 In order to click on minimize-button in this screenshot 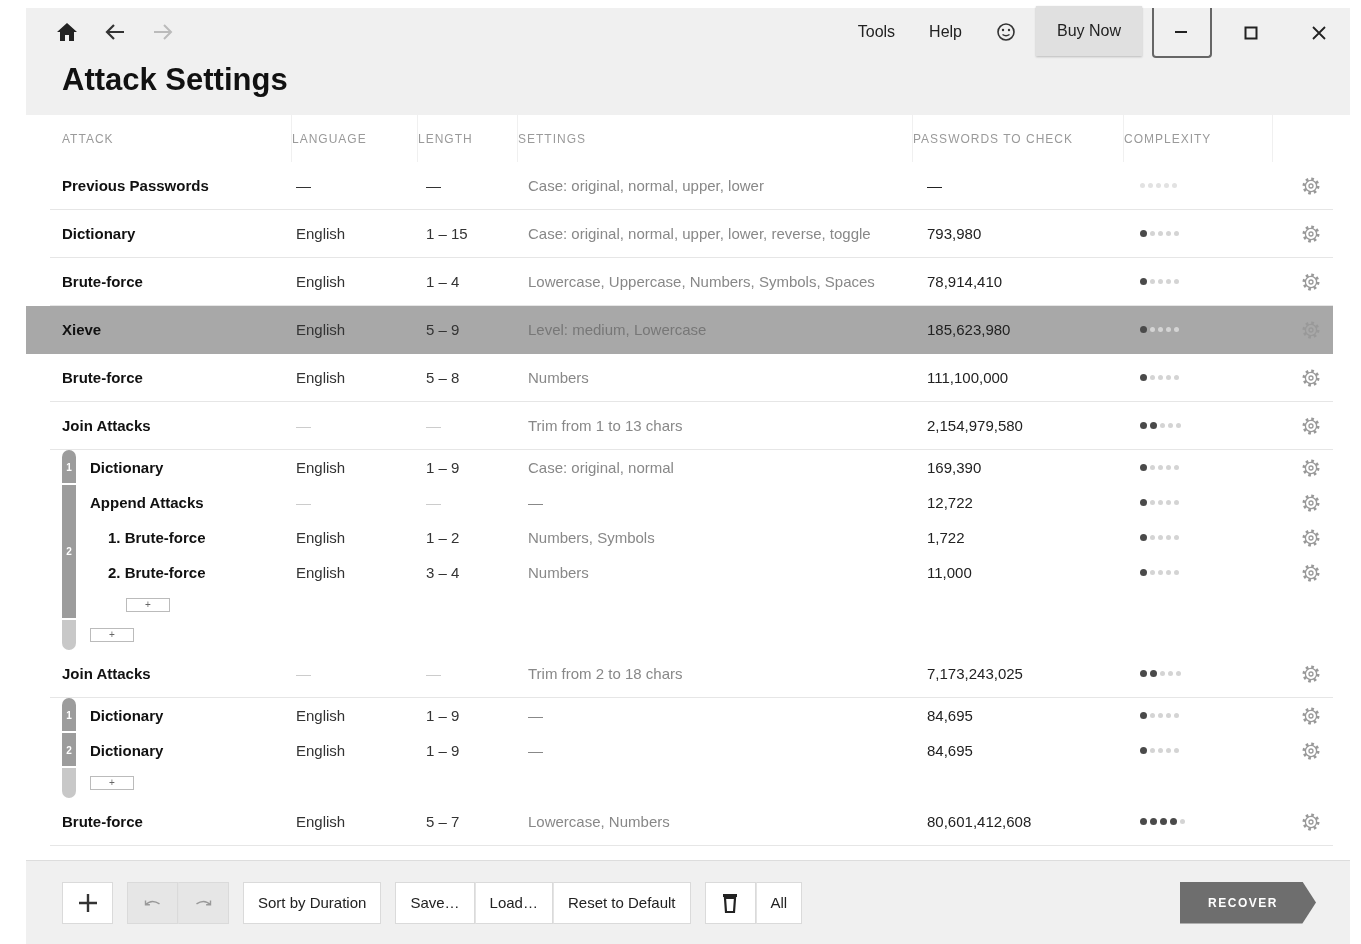, I will do `click(1182, 33)`.